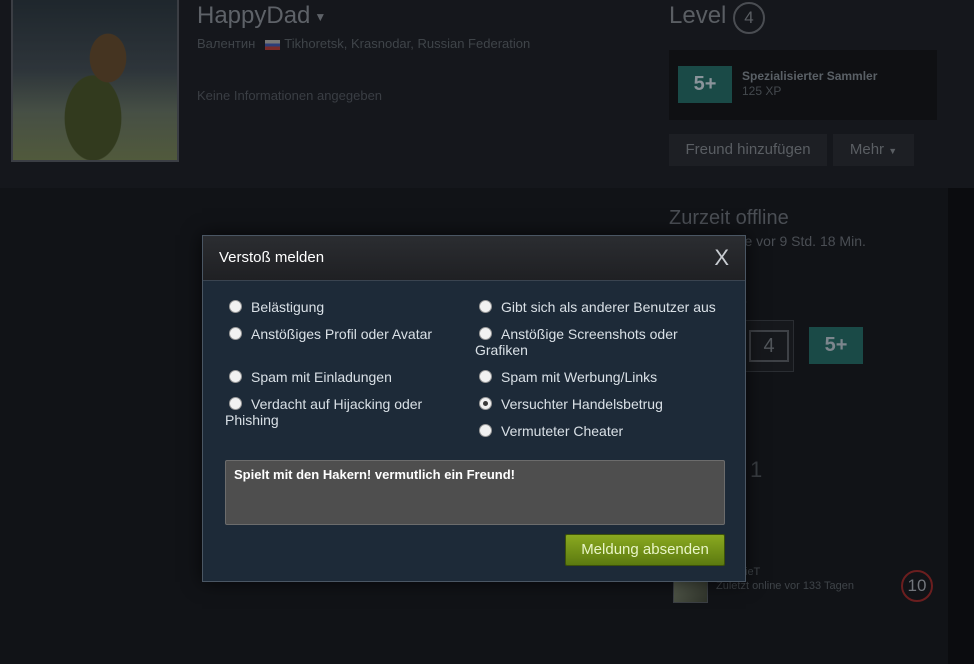 This screenshot has width=974, height=664. I want to click on option-hijacking: Verdacht auf Hijacking oder Phishing, so click(335, 412).